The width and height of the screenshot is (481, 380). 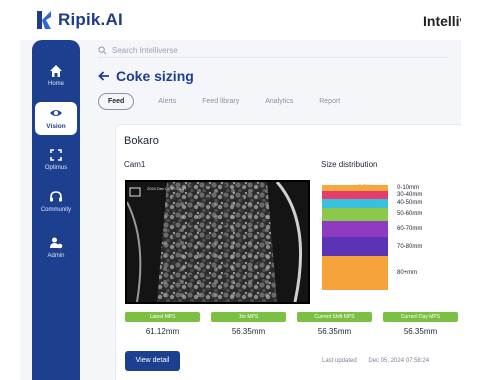 I want to click on distribution-range: 30-40mm, so click(x=410, y=195).